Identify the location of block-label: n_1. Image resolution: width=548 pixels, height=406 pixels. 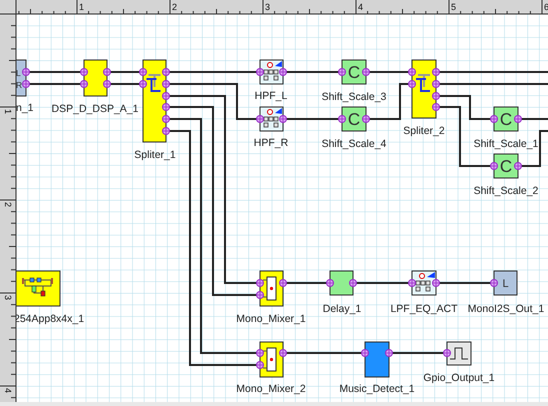
(25, 108).